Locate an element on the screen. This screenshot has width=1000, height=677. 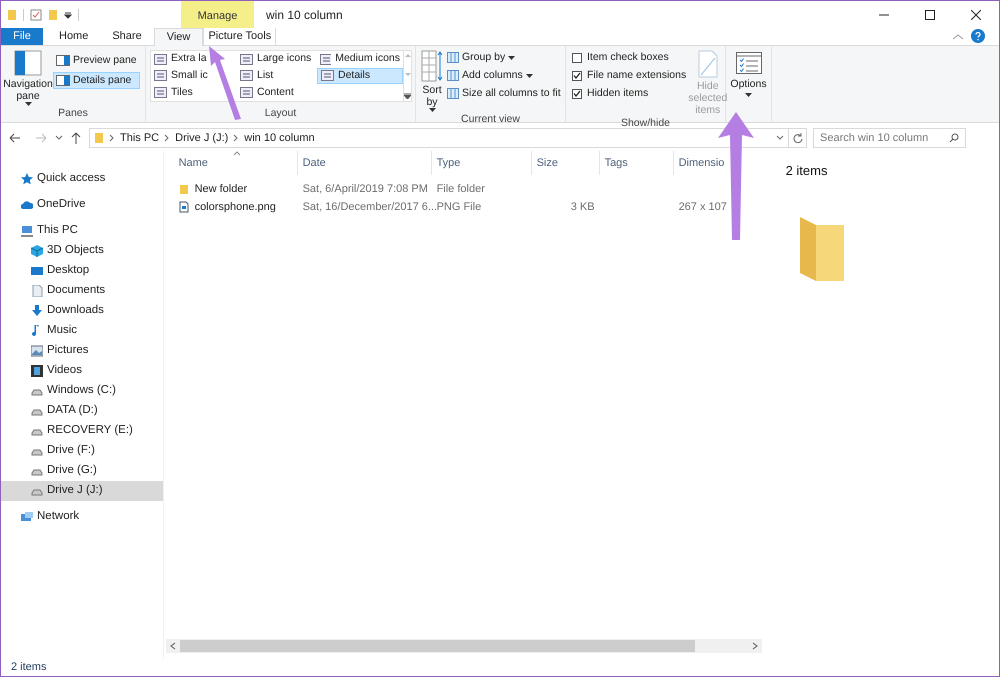
sort-caret-icon is located at coordinates (236, 153).